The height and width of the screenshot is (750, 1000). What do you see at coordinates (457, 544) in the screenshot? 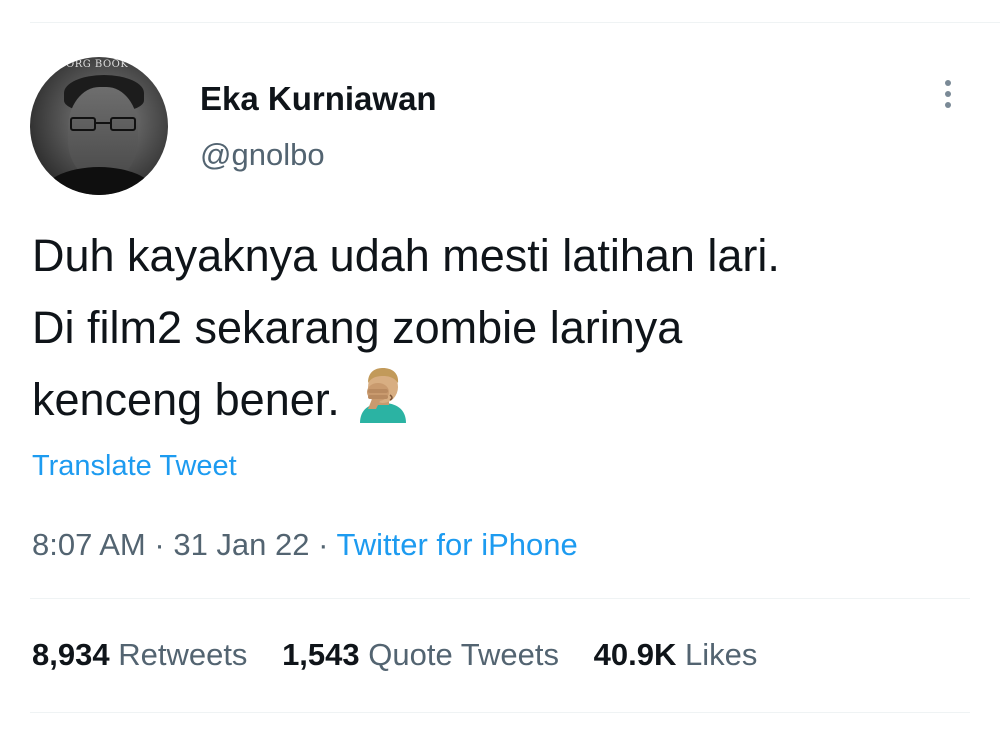
I see `tweet-source-link: Twitter for iPhone` at bounding box center [457, 544].